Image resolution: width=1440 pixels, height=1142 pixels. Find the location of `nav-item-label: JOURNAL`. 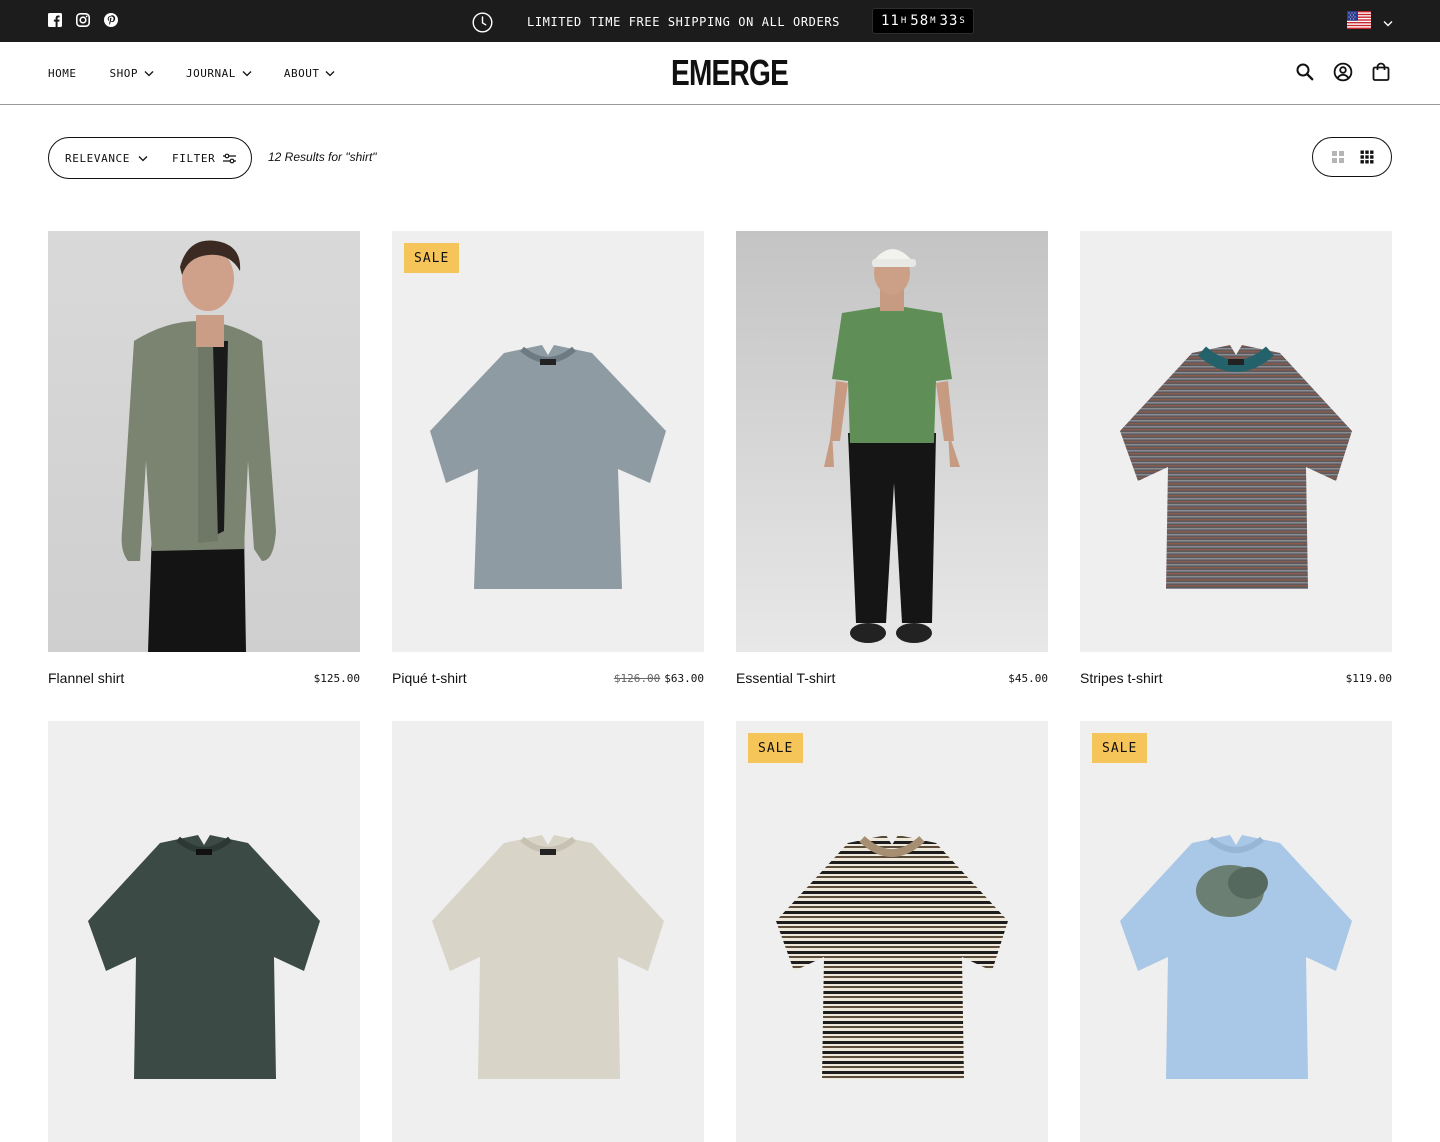

nav-item-label: JOURNAL is located at coordinates (211, 73).